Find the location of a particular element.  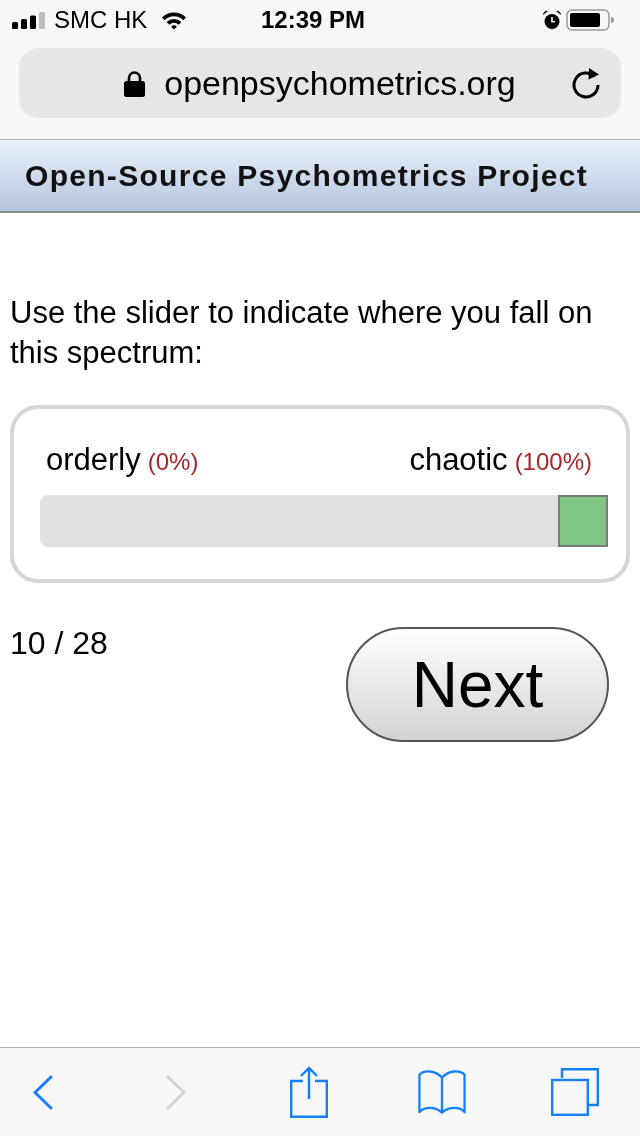

address-bar: openpsychometrics.org is located at coordinates (320, 83).